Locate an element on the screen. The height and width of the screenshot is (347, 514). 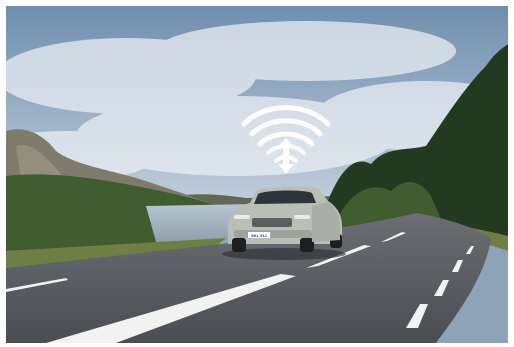
car-headlight-left is located at coordinates (242, 217).